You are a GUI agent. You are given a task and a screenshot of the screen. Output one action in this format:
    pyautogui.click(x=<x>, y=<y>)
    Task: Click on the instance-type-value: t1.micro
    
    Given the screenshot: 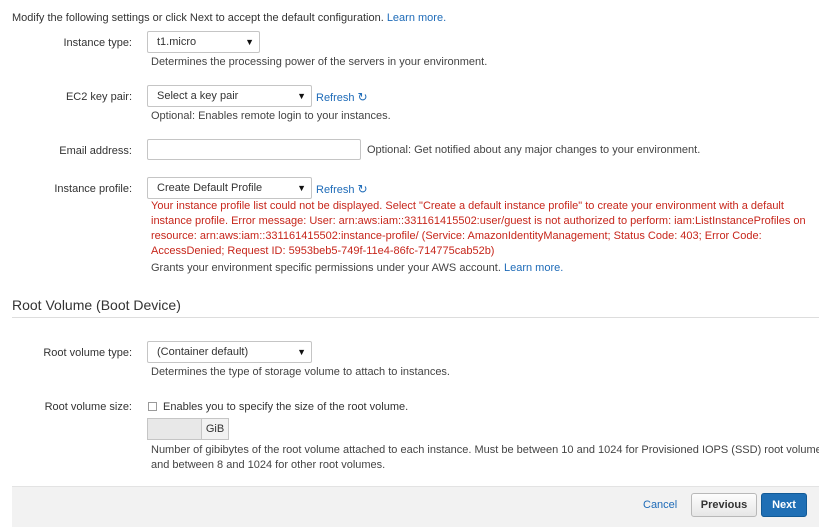 What is the action you would take?
    pyautogui.click(x=177, y=42)
    